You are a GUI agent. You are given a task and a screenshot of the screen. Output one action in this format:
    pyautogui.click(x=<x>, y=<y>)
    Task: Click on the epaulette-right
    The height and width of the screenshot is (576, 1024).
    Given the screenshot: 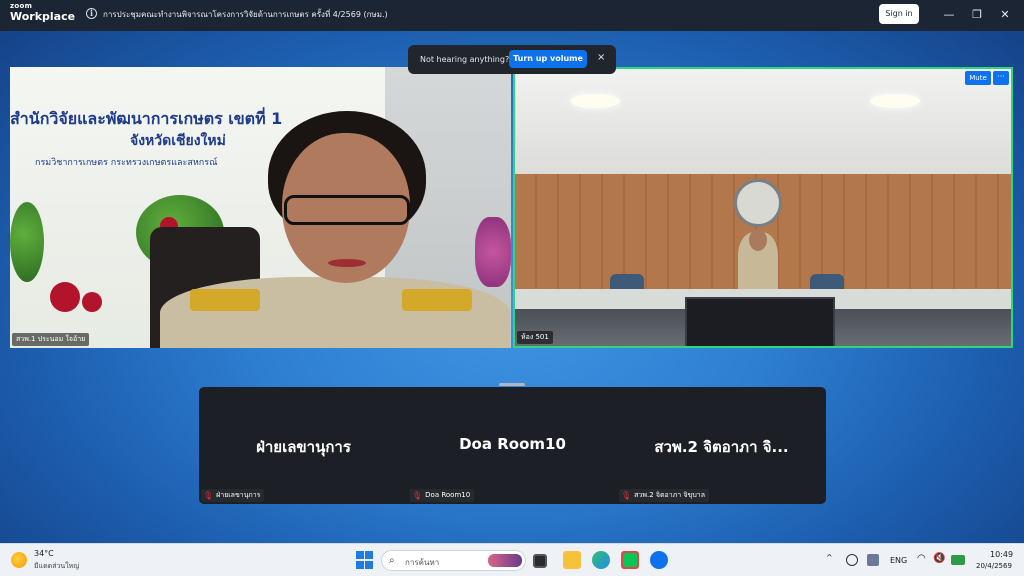 What is the action you would take?
    pyautogui.click(x=437, y=300)
    